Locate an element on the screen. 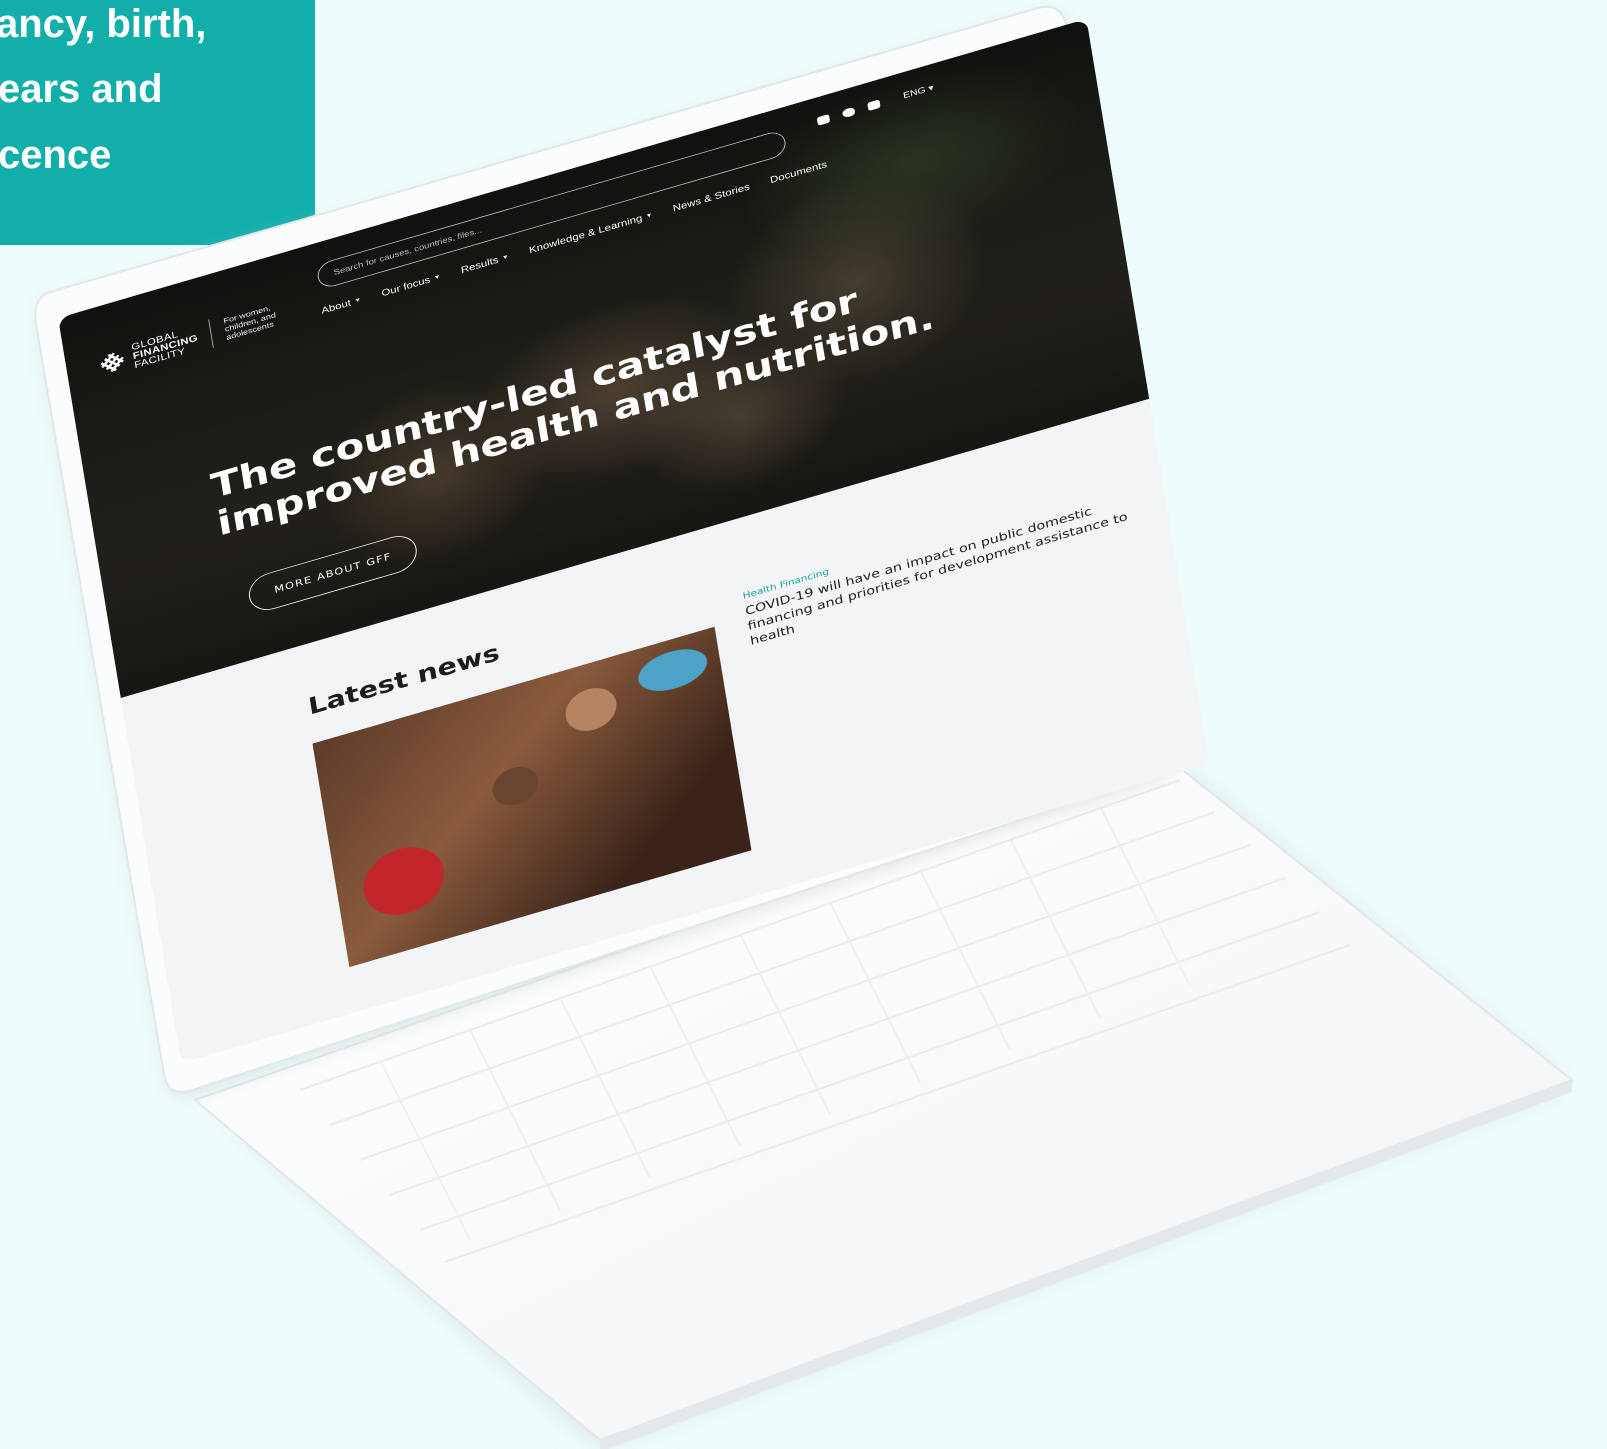  gff-logo-icon is located at coordinates (113, 362).